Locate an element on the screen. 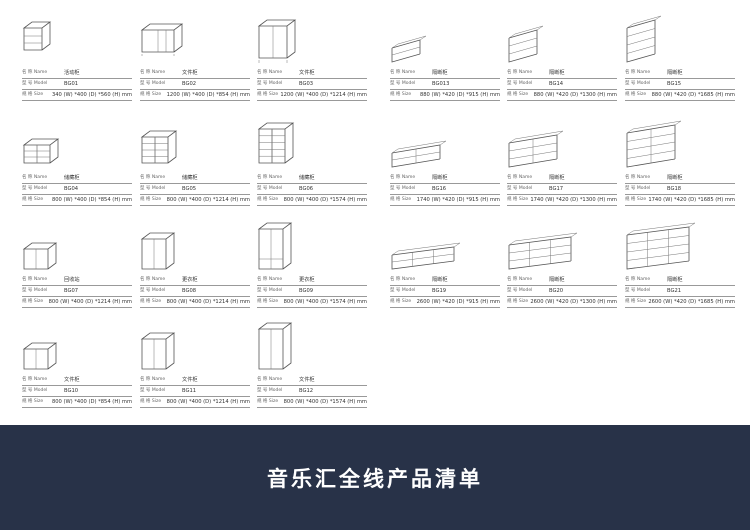 This screenshot has width=750, height=530. spec-row-model: 型 号 Model BG17 is located at coordinates (562, 189).